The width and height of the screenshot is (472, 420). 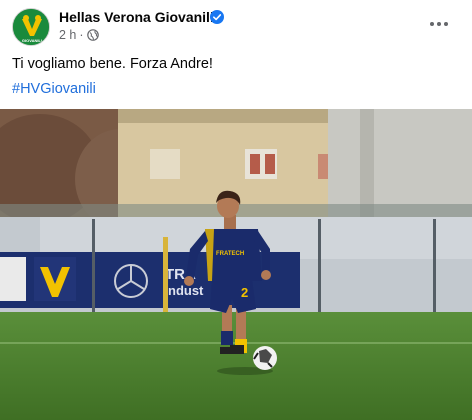 I want to click on hashtag-link: #HVGiovanili, so click(x=54, y=89).